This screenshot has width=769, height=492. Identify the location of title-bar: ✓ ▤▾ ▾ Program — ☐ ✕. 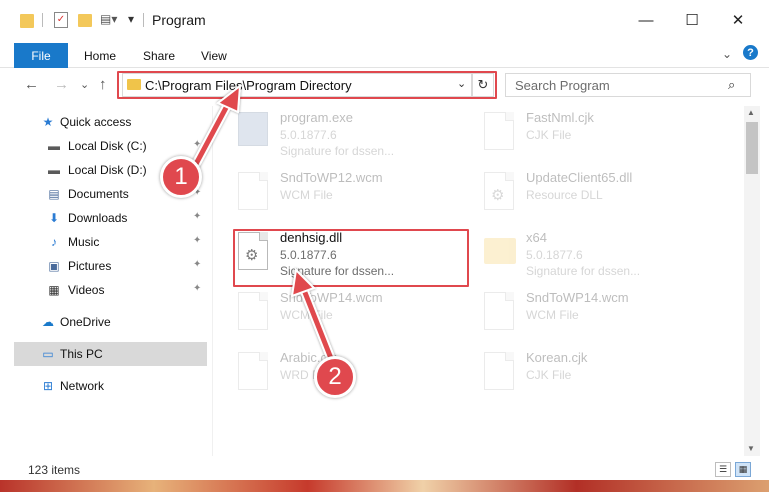
(384, 20).